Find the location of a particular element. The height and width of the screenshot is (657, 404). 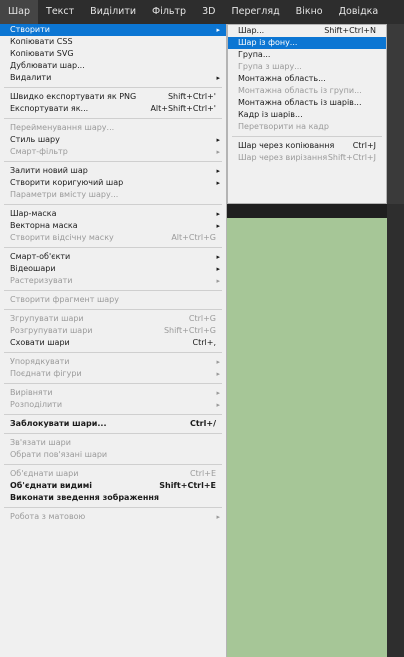

menu-item: Стиль шару ▸ is located at coordinates (113, 140).